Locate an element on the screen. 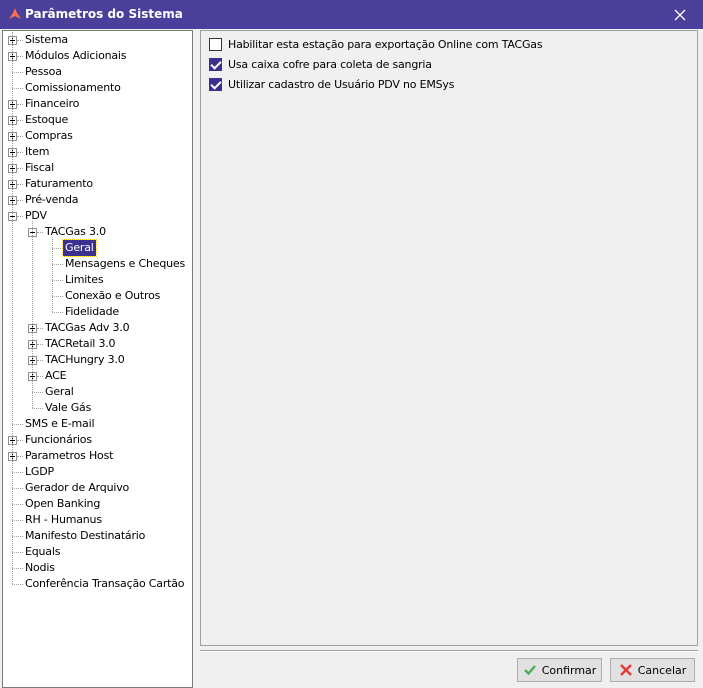 This screenshot has width=703, height=688. close-icon is located at coordinates (680, 14).